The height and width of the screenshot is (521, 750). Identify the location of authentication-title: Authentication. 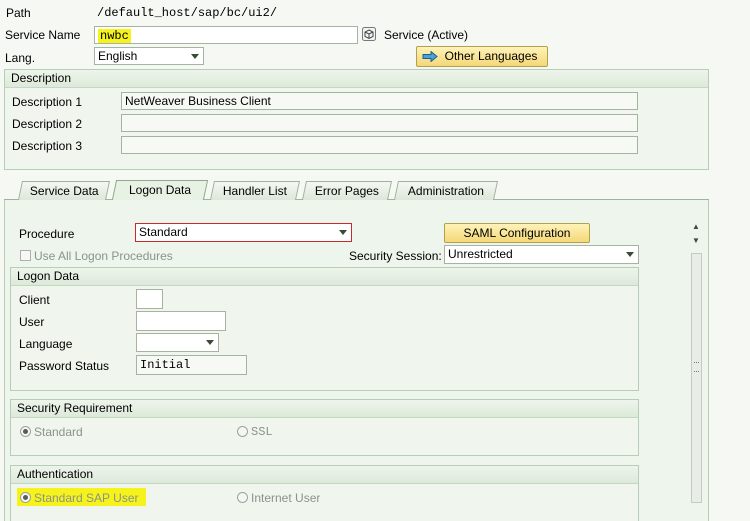
(324, 475).